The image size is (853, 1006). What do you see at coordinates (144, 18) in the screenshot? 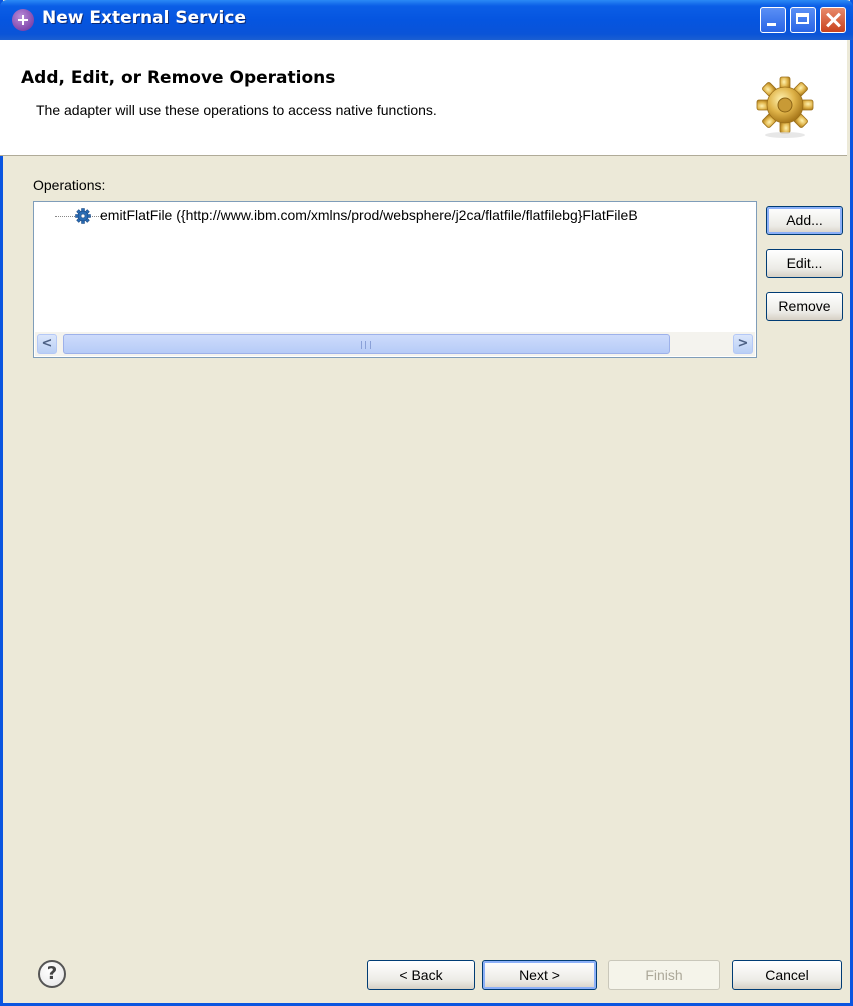
I see `window-title: New External Service` at bounding box center [144, 18].